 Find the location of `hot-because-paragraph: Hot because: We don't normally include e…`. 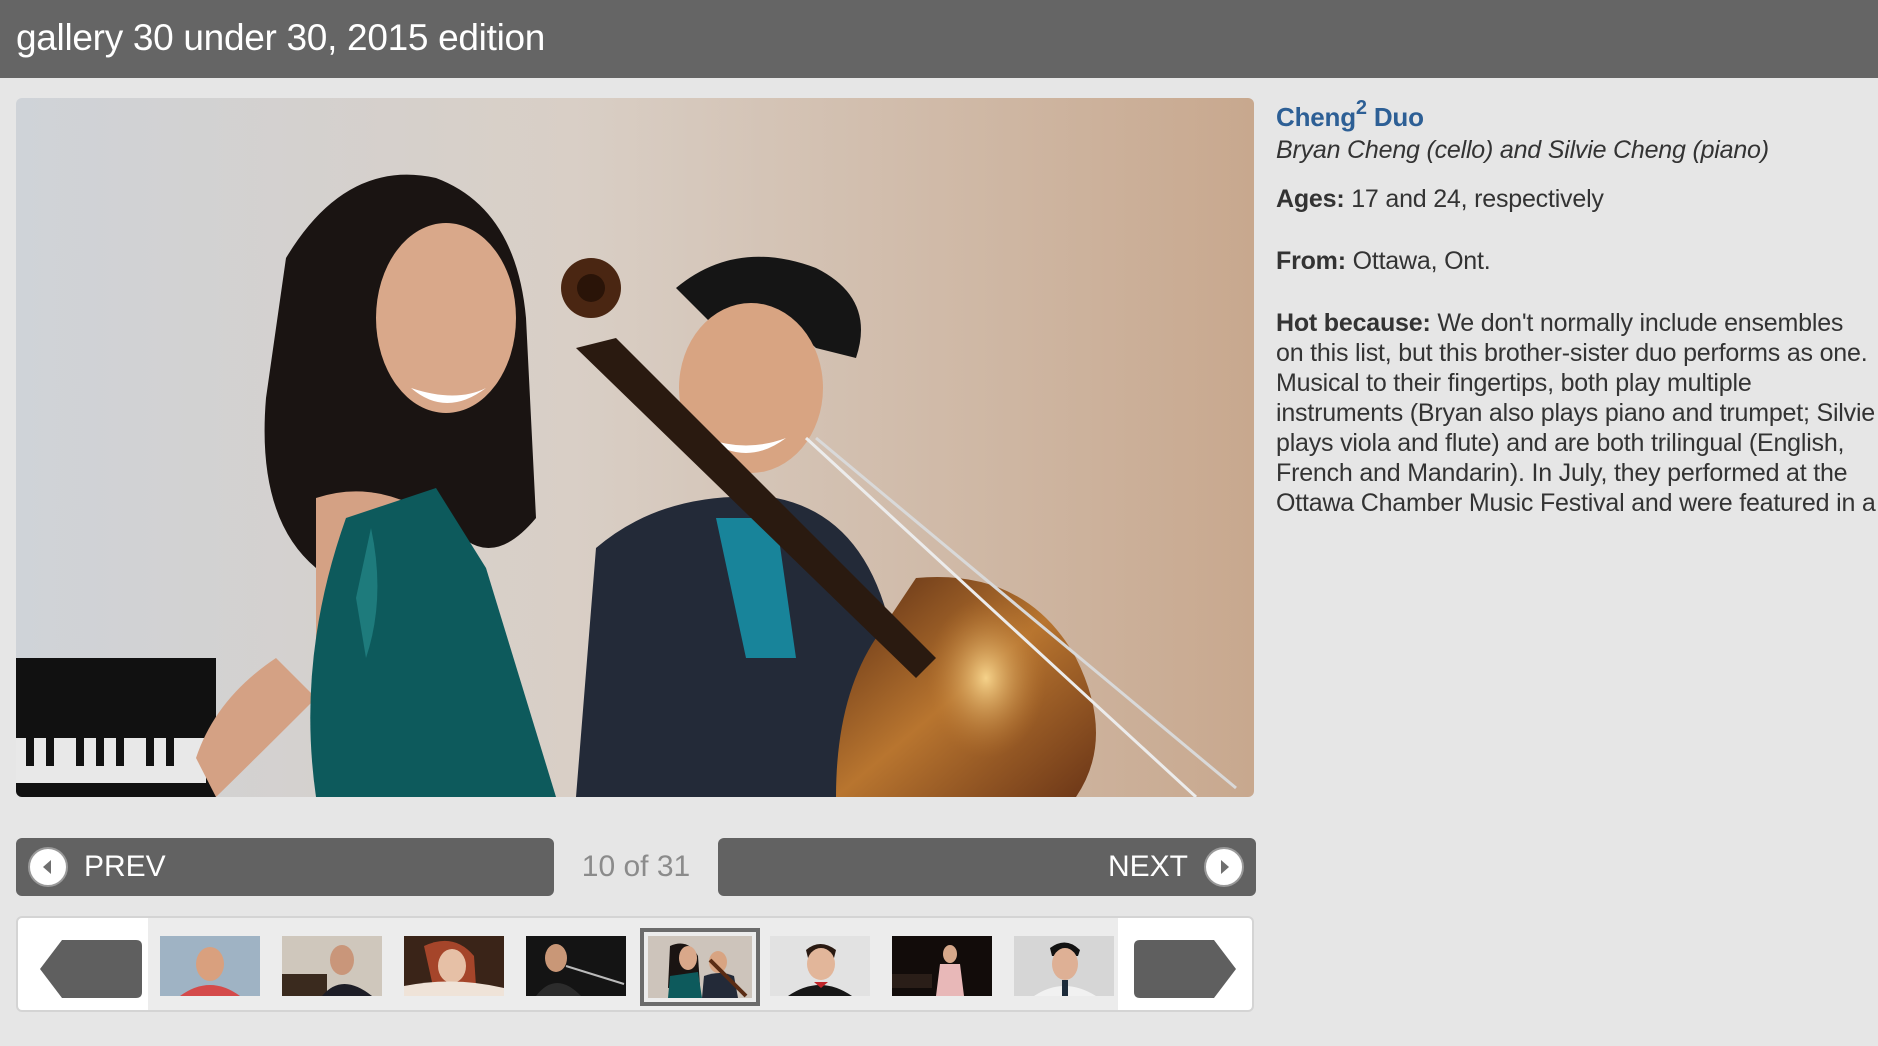

hot-because-paragraph: Hot because: We don't normally include e… is located at coordinates (1576, 415).